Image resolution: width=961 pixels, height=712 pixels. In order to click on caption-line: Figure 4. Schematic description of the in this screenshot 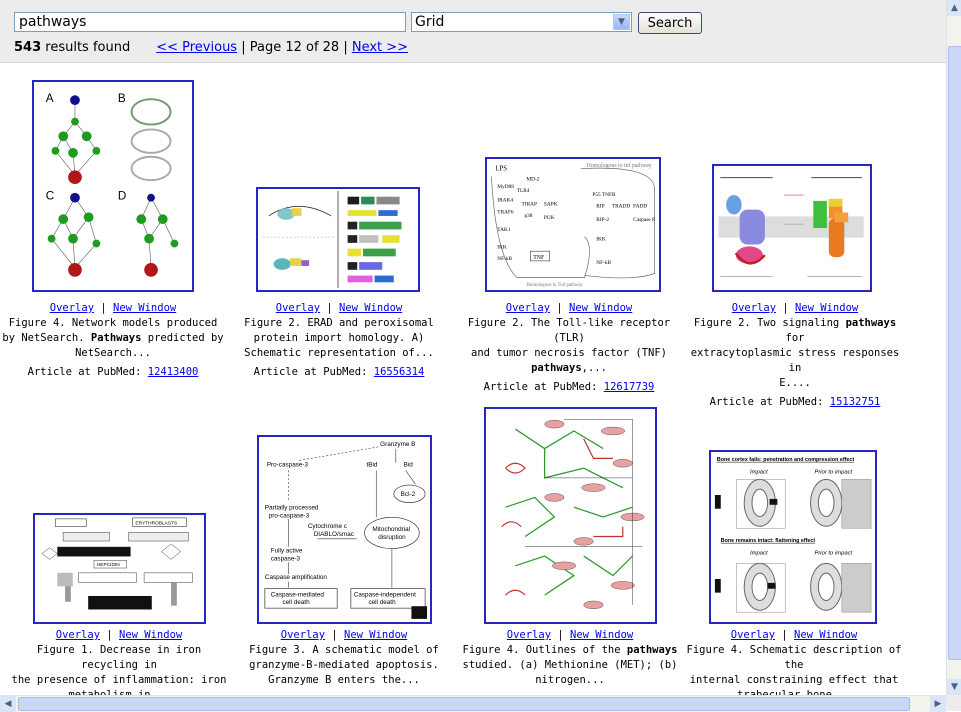, I will do `click(794, 657)`.